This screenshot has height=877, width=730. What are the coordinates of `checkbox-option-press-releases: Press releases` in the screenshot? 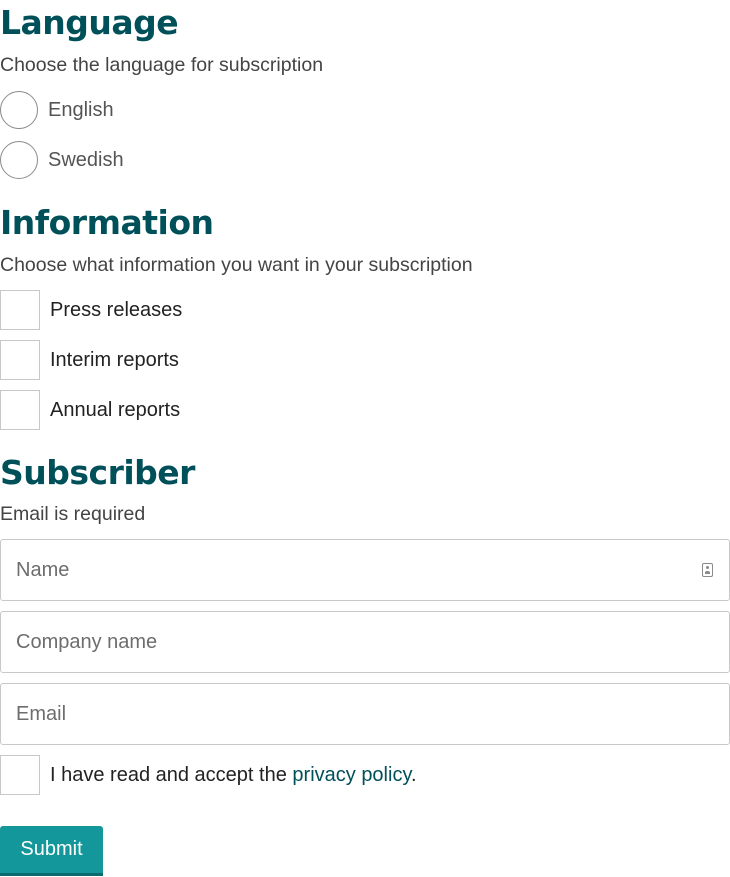 It's located at (91, 310).